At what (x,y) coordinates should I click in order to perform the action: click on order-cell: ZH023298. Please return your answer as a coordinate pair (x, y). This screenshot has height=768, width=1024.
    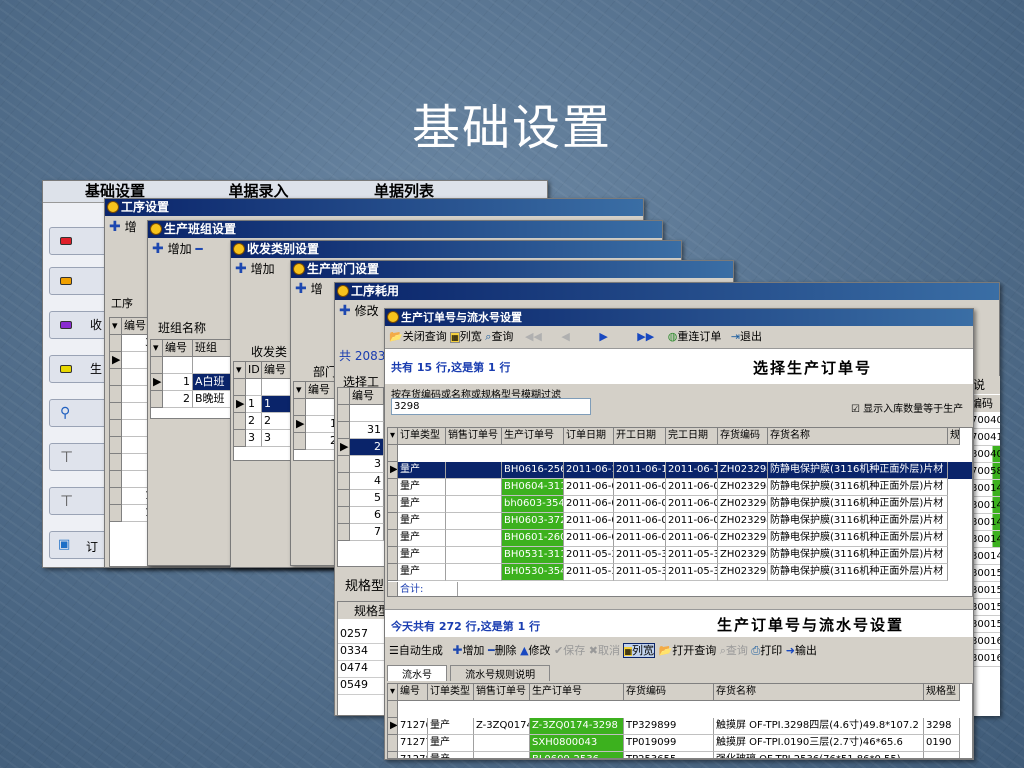
    Looking at the image, I should click on (743, 538).